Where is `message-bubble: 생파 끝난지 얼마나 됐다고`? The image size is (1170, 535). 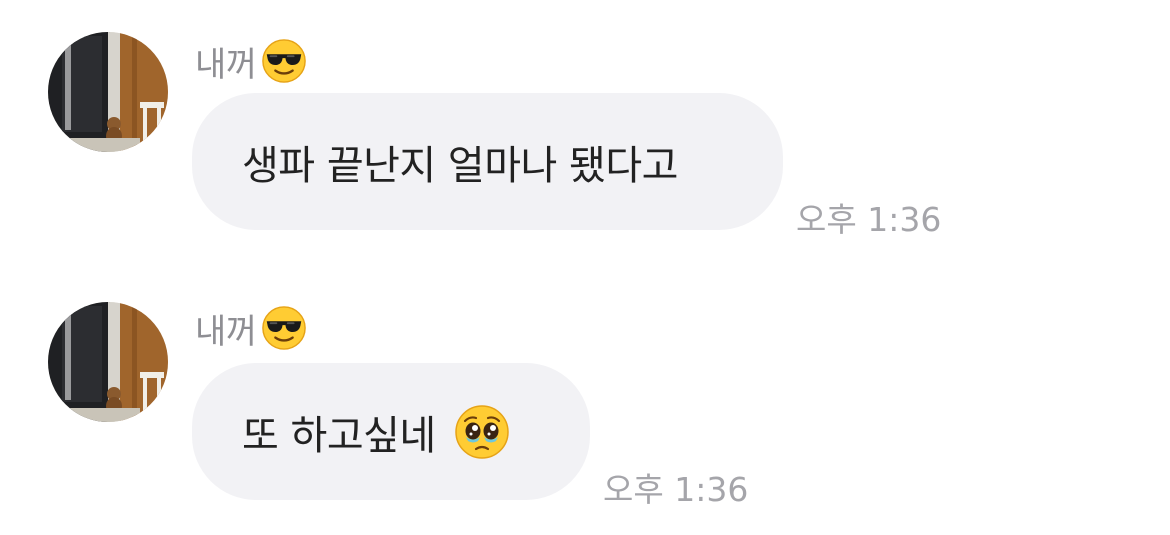 message-bubble: 생파 끝난지 얼마나 됐다고 is located at coordinates (487, 161).